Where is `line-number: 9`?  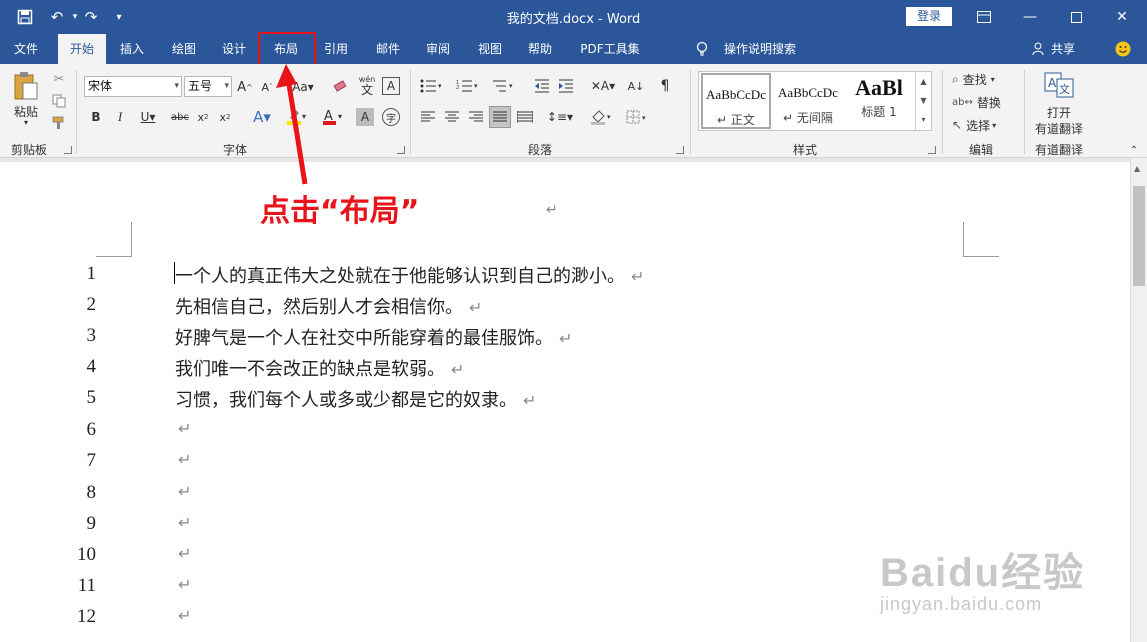 line-number: 9 is located at coordinates (91, 523).